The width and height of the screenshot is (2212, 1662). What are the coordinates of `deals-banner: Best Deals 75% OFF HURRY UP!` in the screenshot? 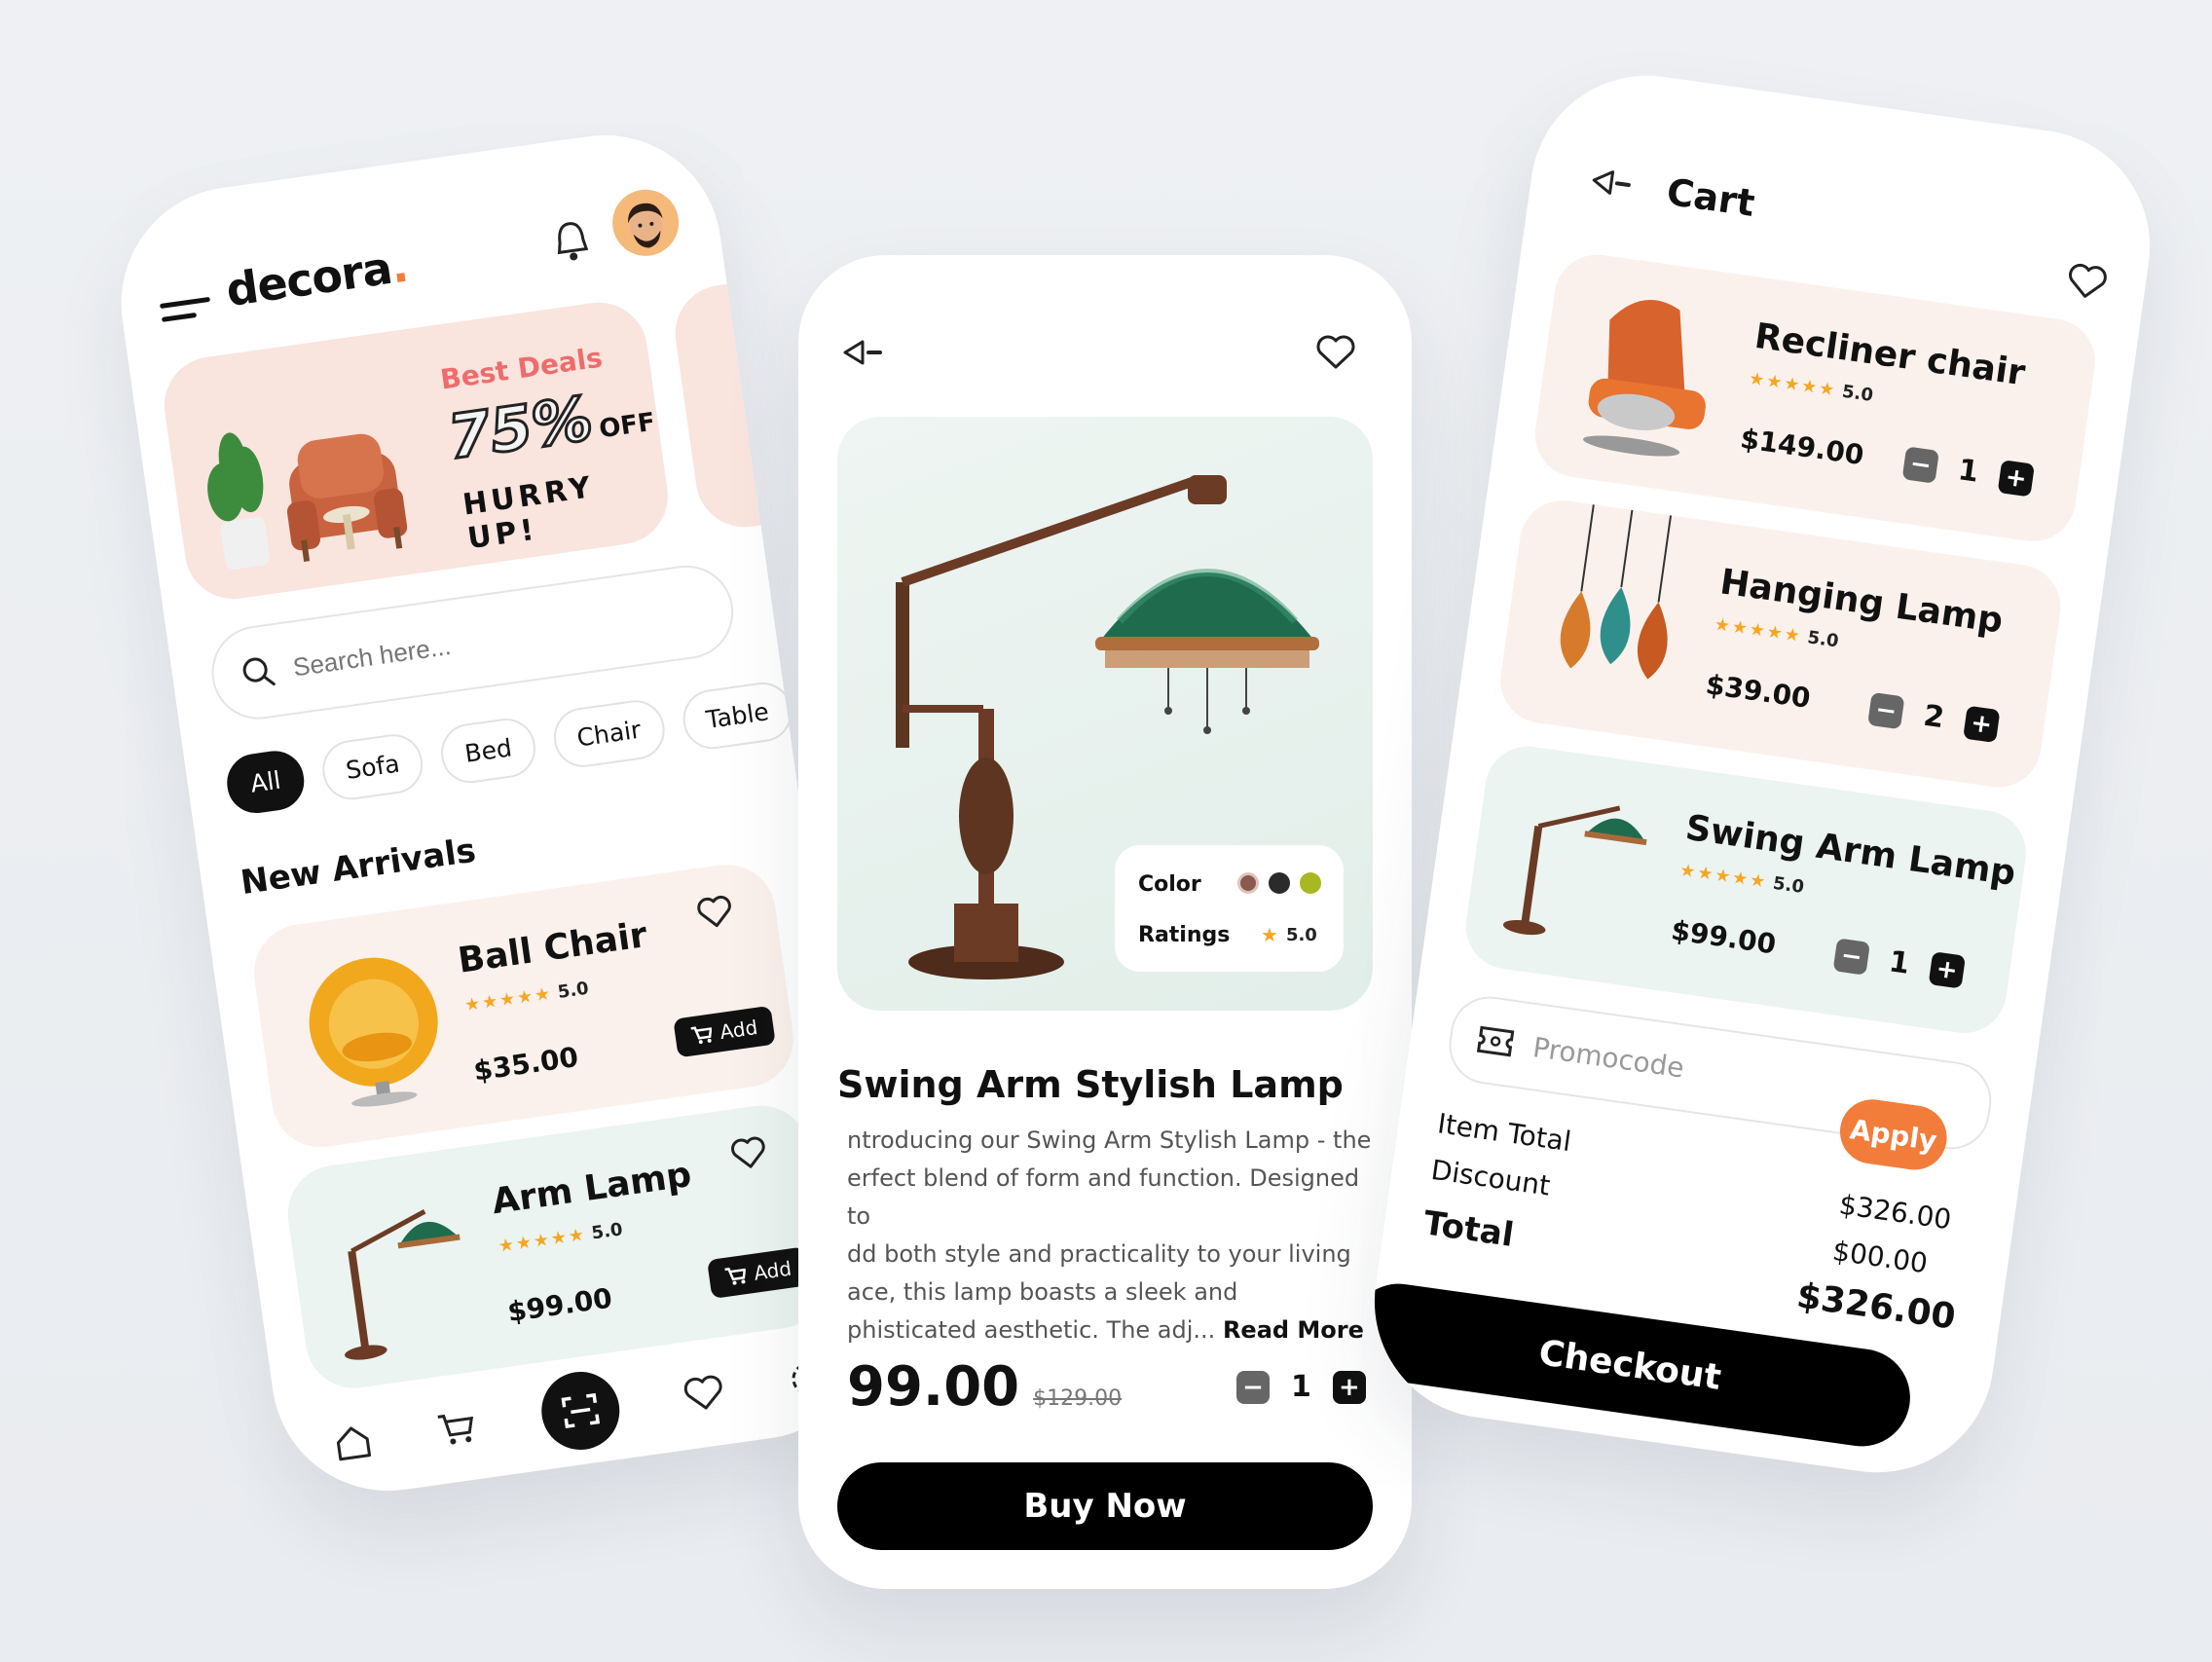 It's located at (416, 451).